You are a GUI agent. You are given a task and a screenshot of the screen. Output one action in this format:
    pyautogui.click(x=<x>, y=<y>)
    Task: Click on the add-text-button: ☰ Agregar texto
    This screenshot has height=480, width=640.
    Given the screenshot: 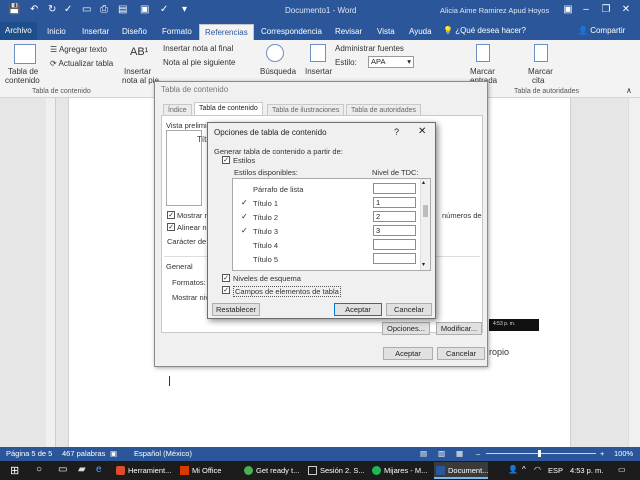 What is the action you would take?
    pyautogui.click(x=78, y=49)
    